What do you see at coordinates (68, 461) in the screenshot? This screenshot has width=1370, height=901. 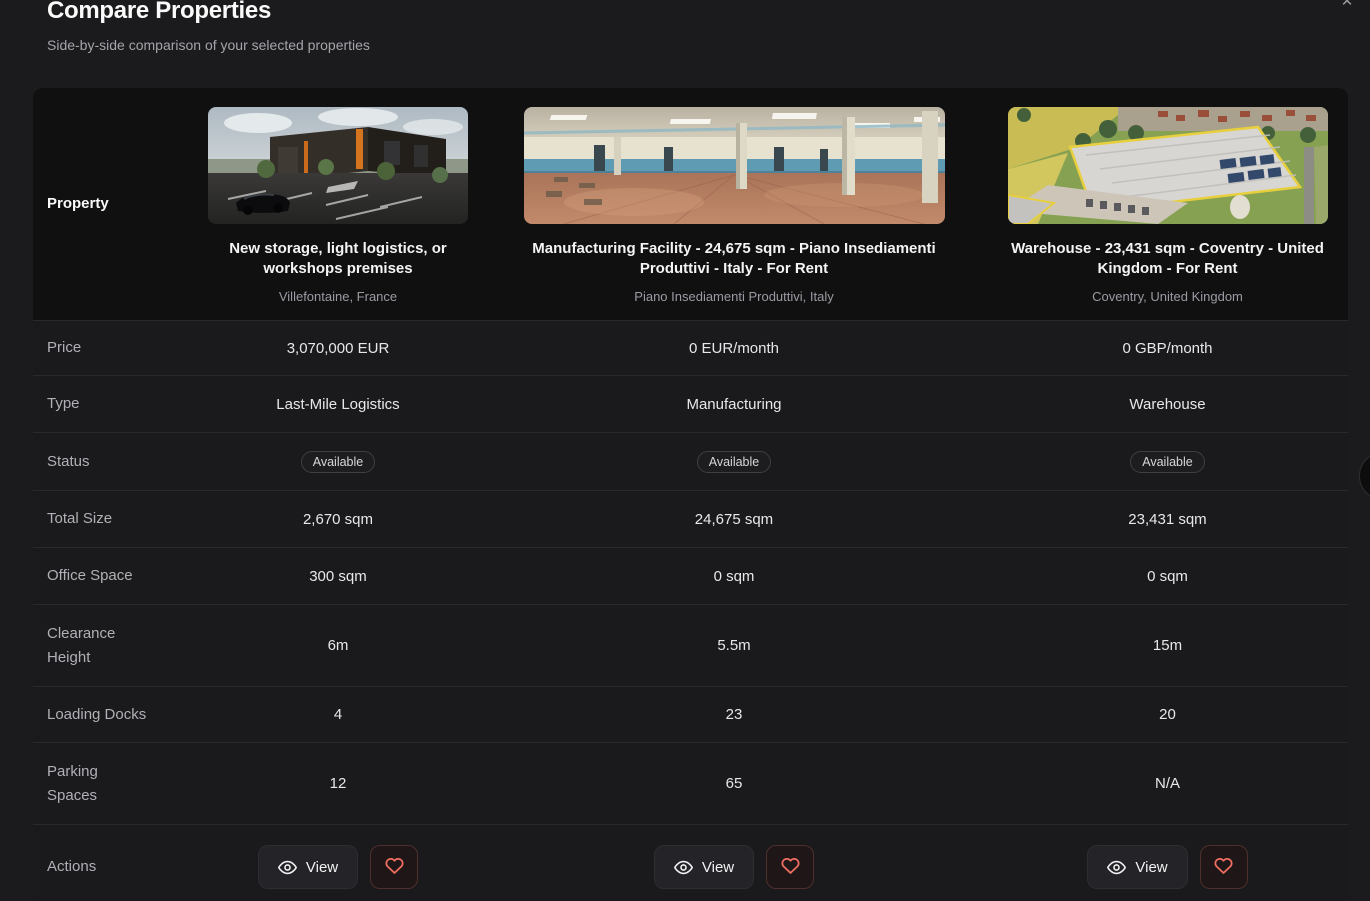 I see `row-label-status: Status` at bounding box center [68, 461].